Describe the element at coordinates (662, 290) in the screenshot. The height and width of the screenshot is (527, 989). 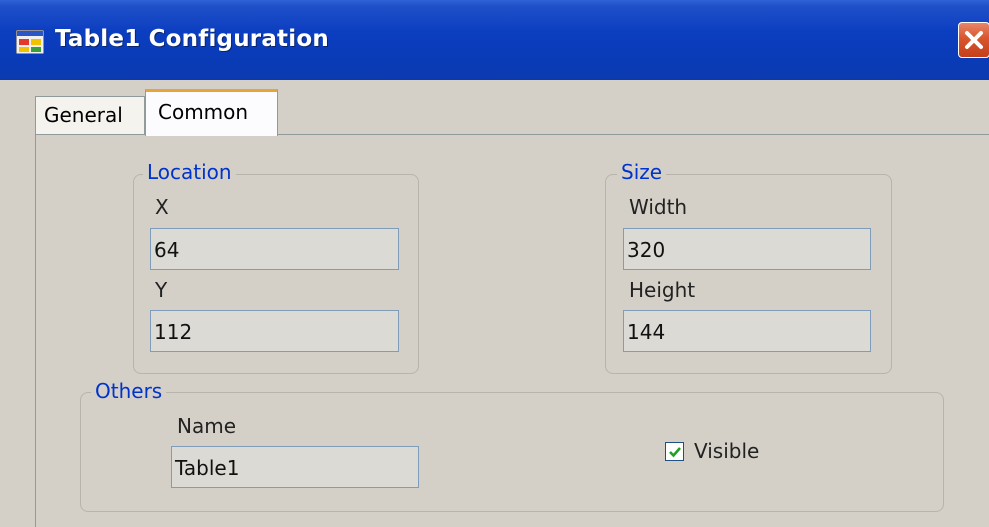
I see `height-label: Height` at that location.